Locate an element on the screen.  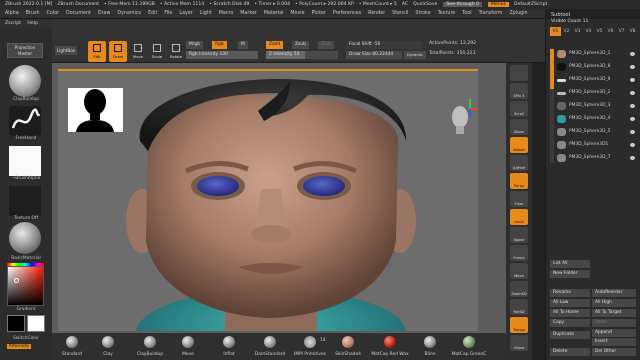
brush-thumbnail is located at coordinates (25, 81).